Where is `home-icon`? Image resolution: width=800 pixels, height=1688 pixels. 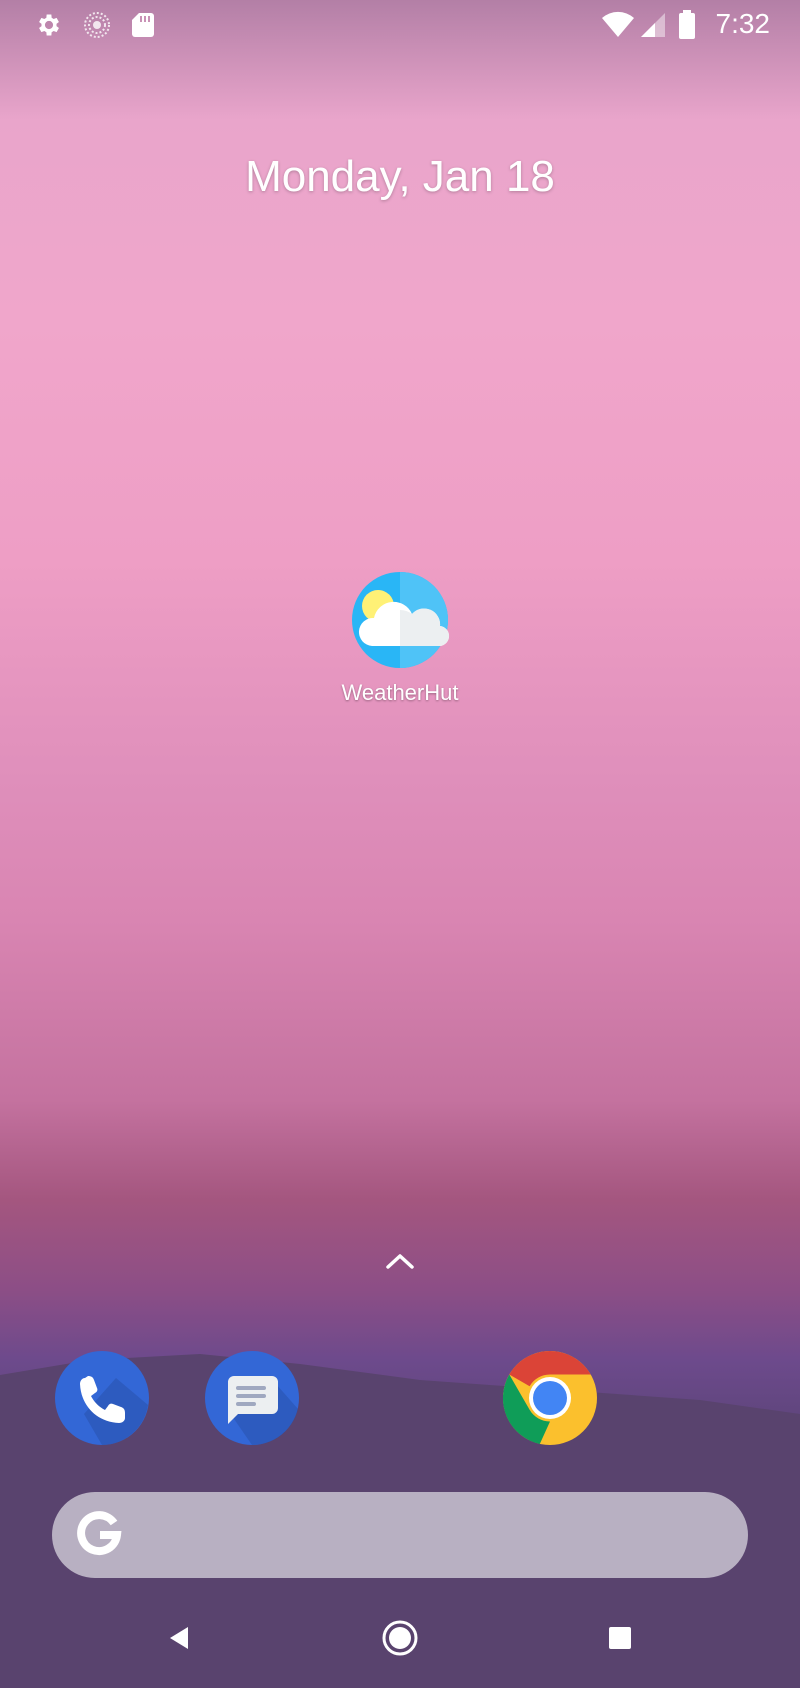 home-icon is located at coordinates (400, 1638).